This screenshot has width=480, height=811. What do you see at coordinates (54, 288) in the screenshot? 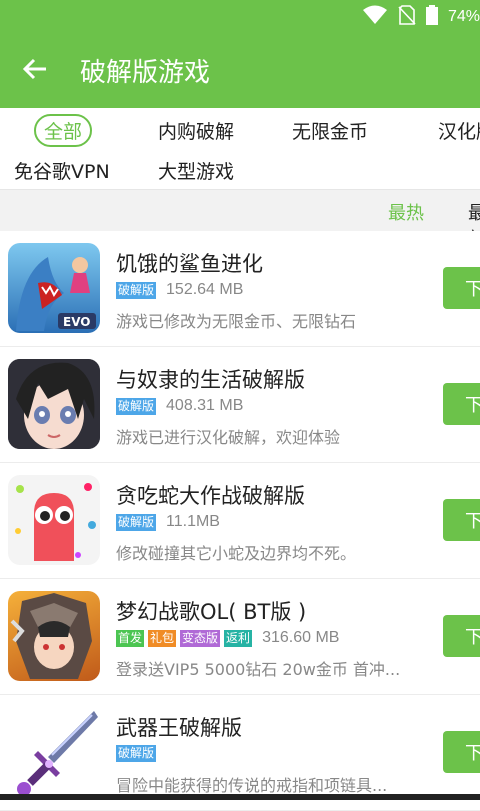
I see `shark-icon: EVO` at bounding box center [54, 288].